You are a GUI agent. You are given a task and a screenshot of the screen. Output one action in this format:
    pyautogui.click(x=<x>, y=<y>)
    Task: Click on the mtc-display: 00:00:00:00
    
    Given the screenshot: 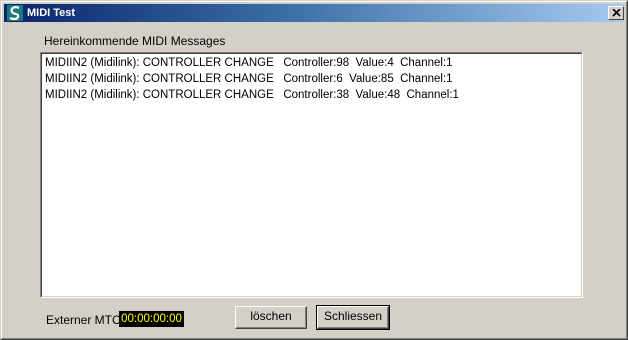 What is the action you would take?
    pyautogui.click(x=151, y=319)
    